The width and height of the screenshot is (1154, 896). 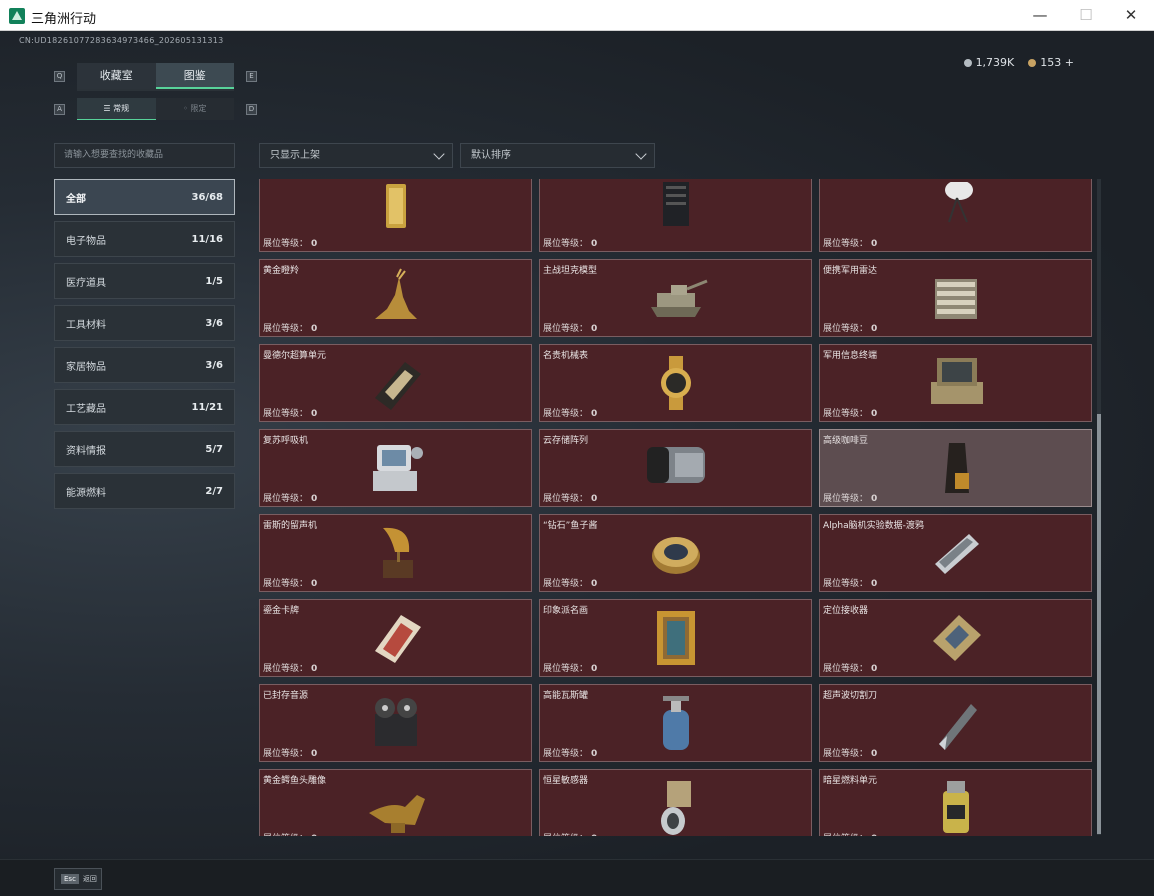 I want to click on maximize-button: ☐, so click(x=1086, y=15).